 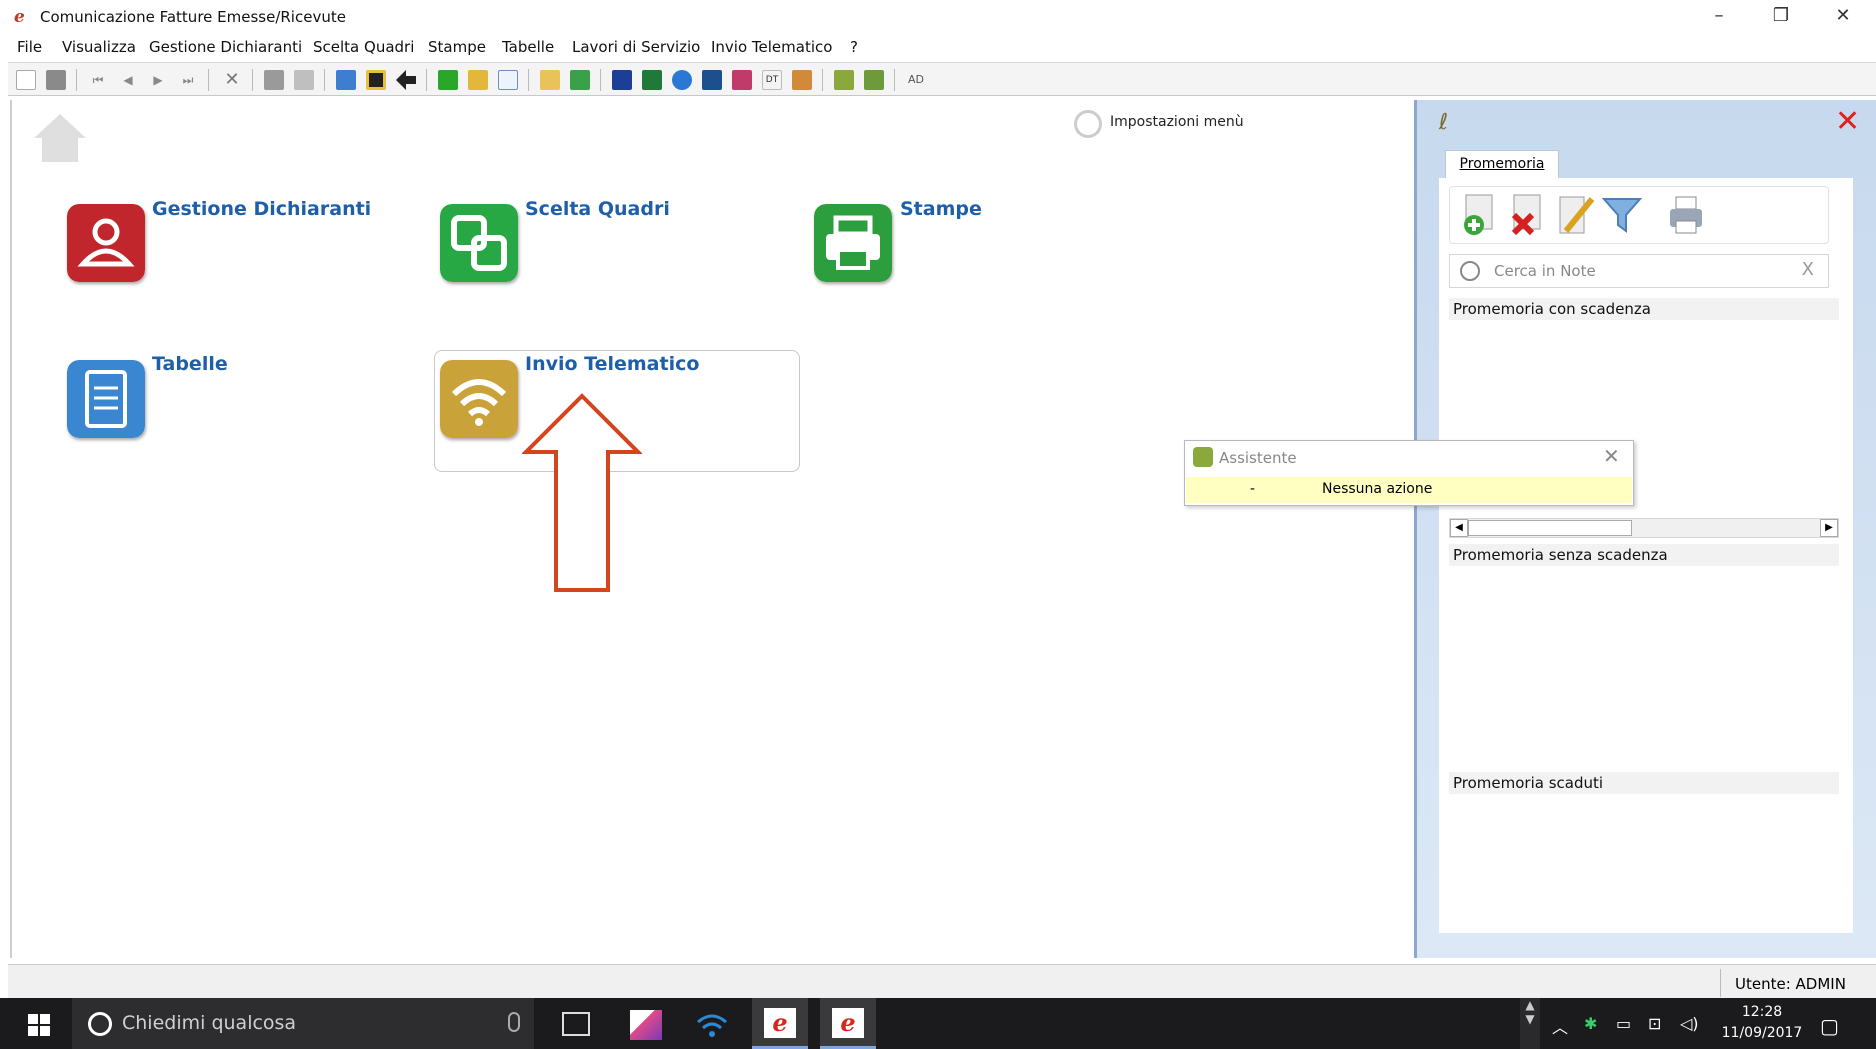 What do you see at coordinates (772, 80) in the screenshot?
I see `dt-icon: DT` at bounding box center [772, 80].